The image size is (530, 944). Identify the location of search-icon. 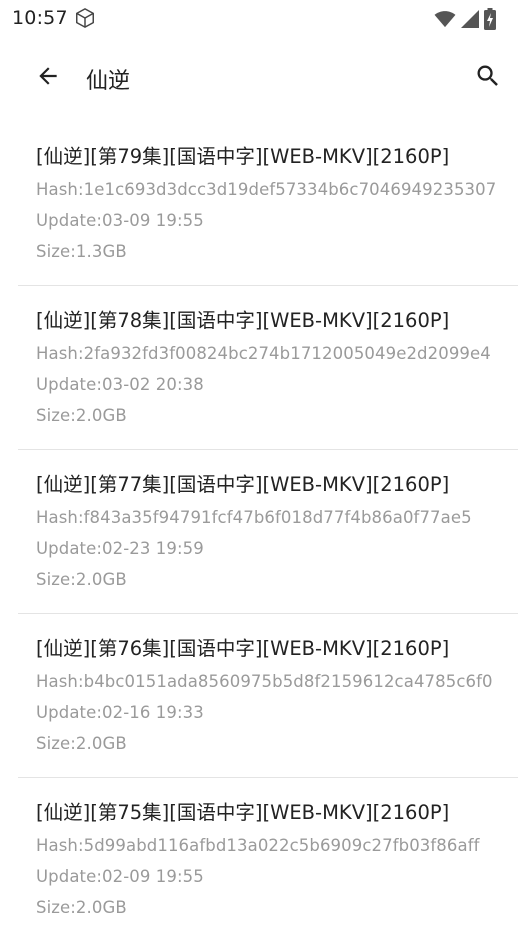
(488, 78).